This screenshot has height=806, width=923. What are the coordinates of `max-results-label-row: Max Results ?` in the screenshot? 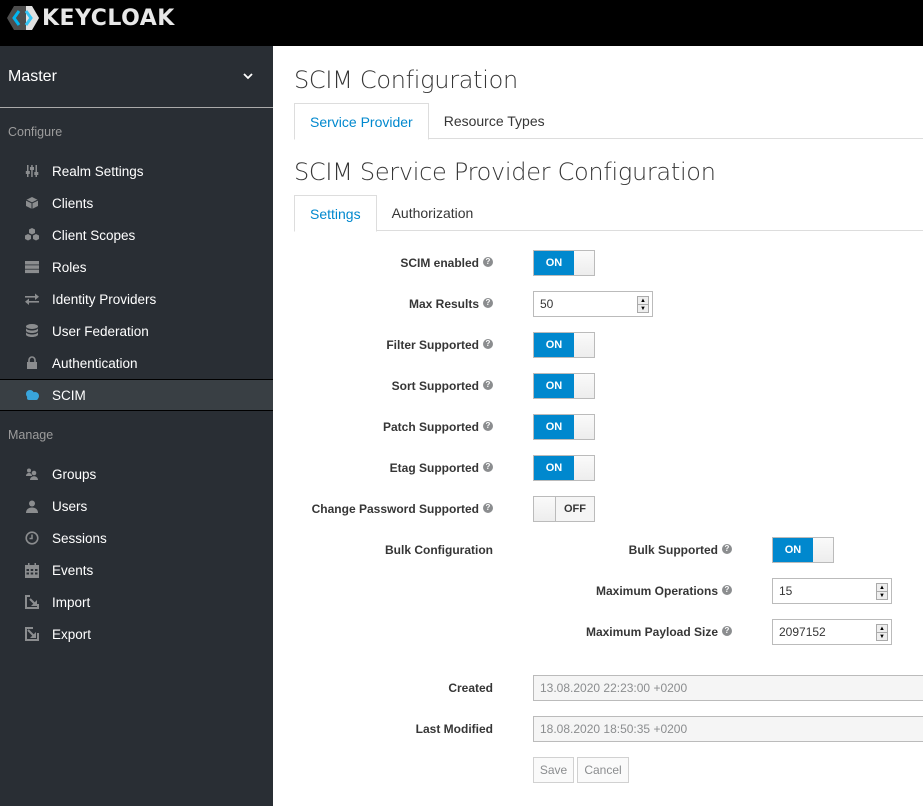 It's located at (451, 304).